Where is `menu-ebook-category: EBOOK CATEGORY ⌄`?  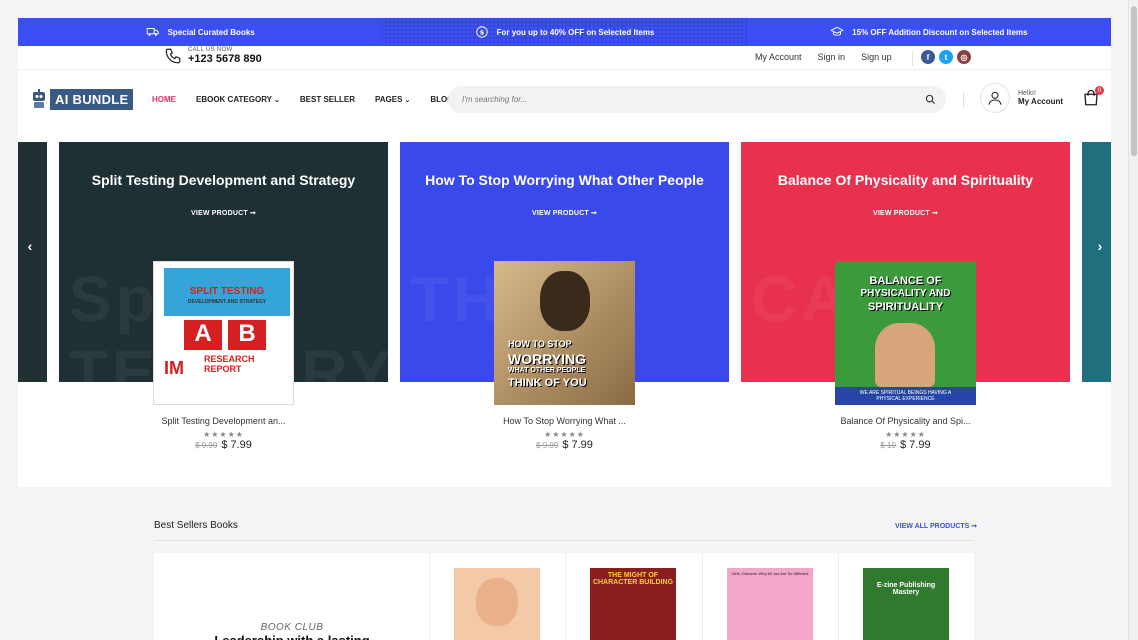
menu-ebook-category: EBOOK CATEGORY ⌄ is located at coordinates (238, 99).